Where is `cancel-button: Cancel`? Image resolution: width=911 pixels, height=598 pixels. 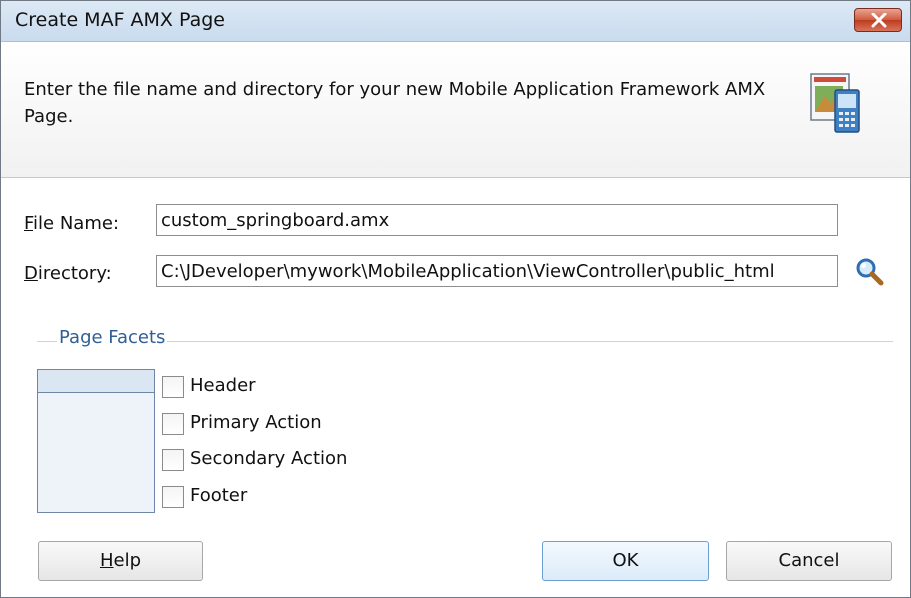 cancel-button: Cancel is located at coordinates (809, 561).